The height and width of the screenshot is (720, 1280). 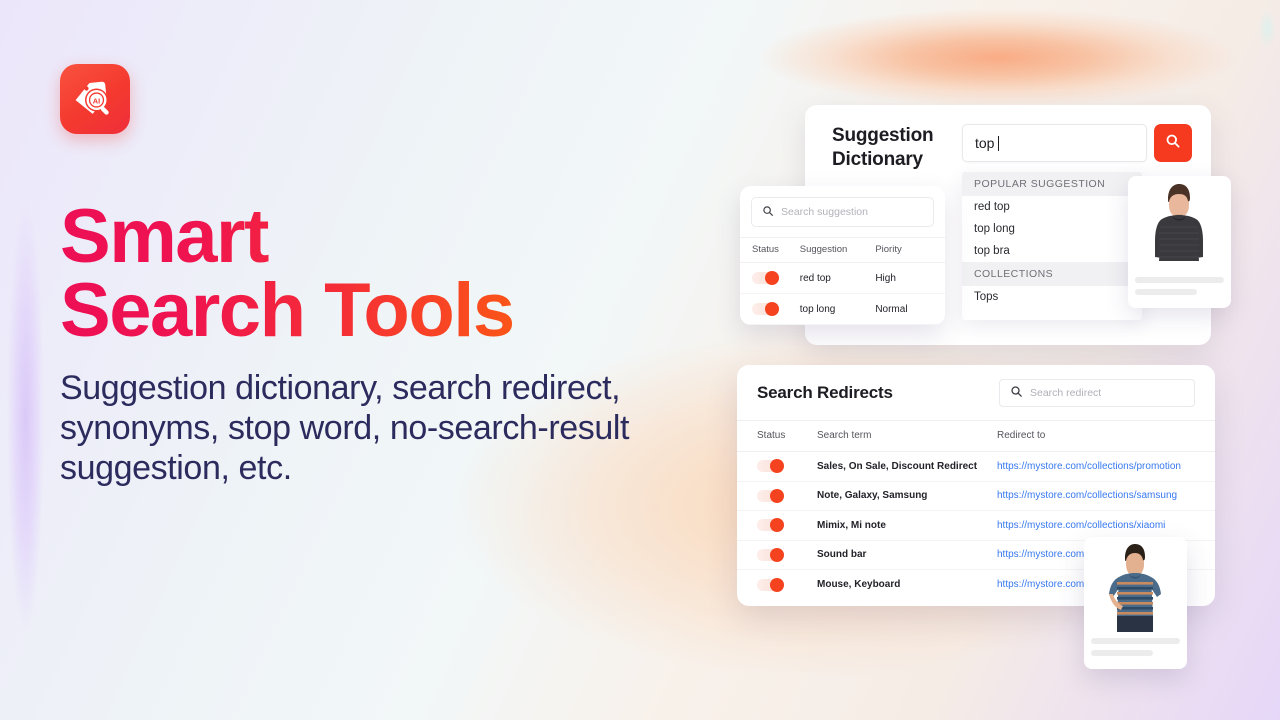 I want to click on search-redirects-title: Search Redirects, so click(x=825, y=392).